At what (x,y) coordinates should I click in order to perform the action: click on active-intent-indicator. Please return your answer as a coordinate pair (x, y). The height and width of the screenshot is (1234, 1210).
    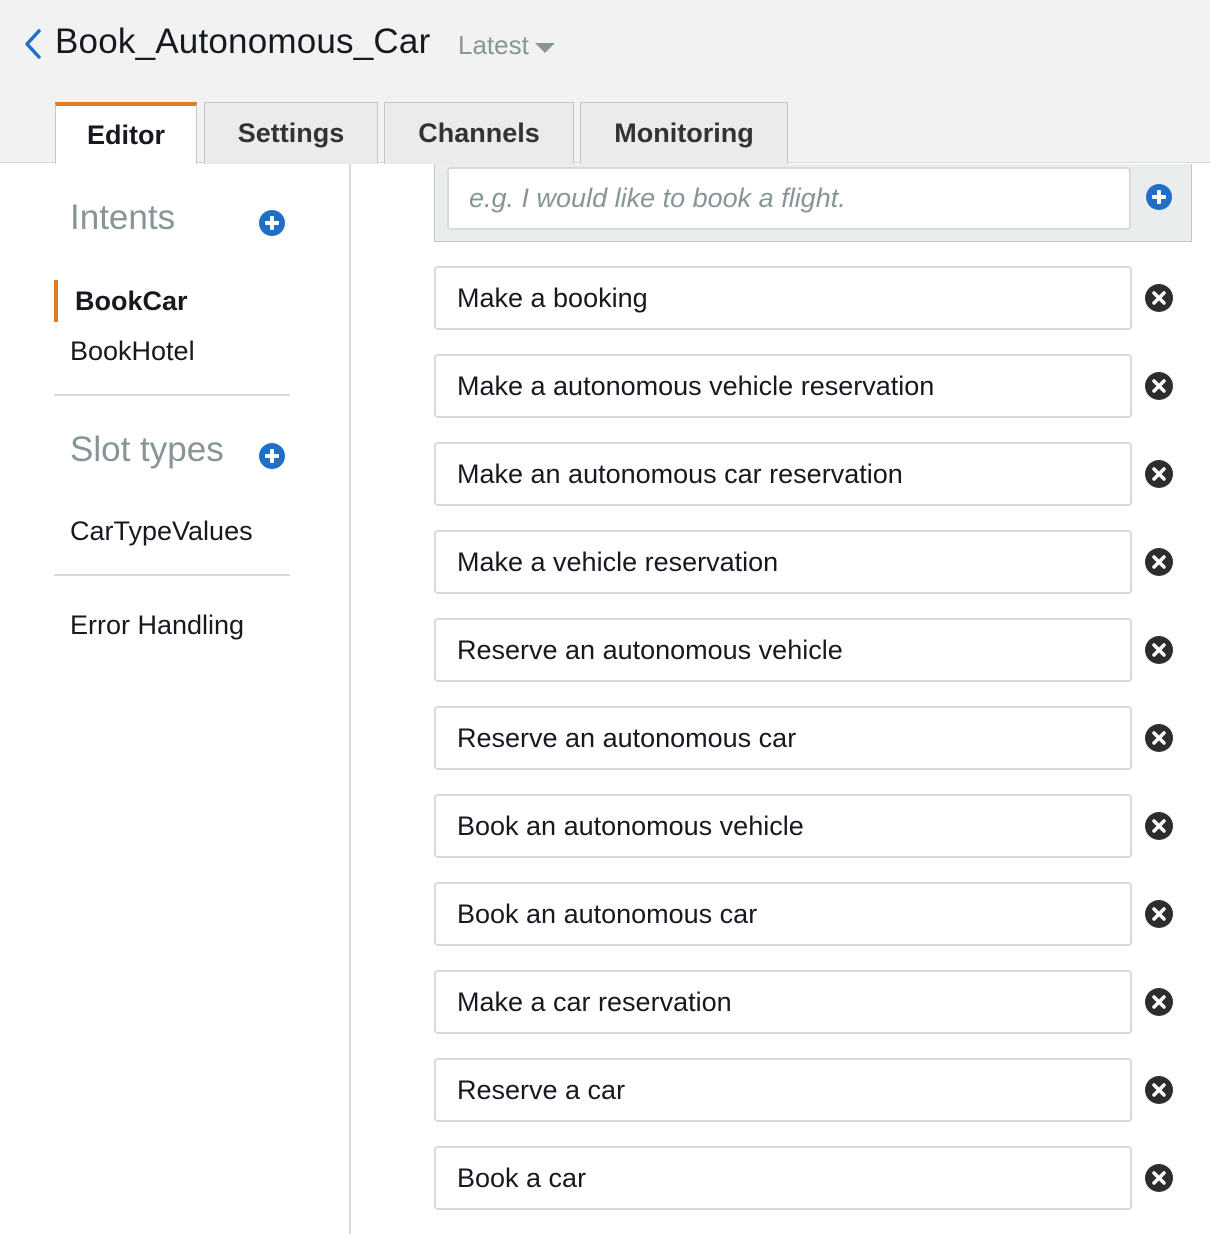
    Looking at the image, I should click on (56, 301).